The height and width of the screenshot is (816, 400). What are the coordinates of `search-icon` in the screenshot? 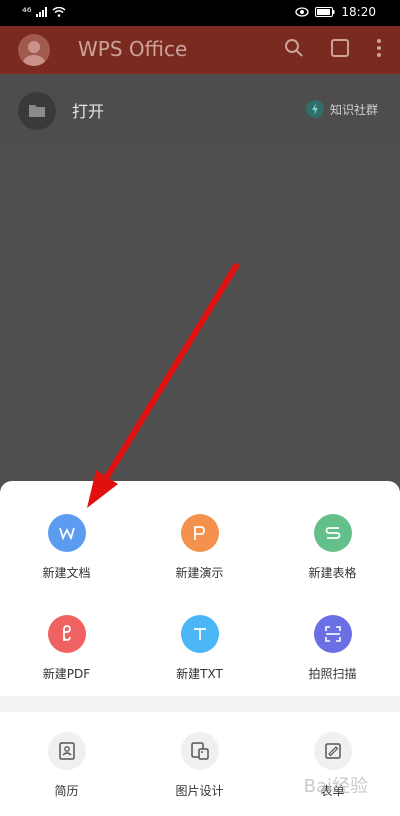 It's located at (294, 48).